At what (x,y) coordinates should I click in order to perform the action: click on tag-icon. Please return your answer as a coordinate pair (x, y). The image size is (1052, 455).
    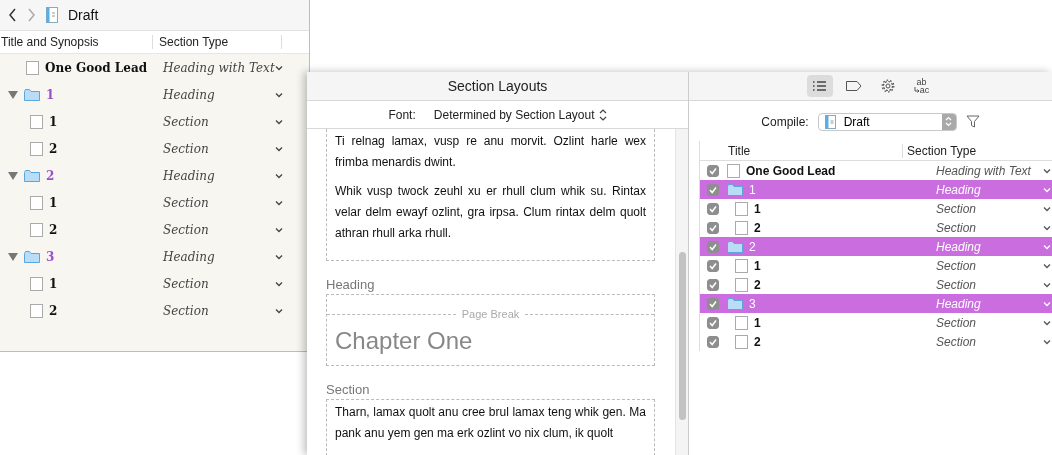
    Looking at the image, I should click on (853, 86).